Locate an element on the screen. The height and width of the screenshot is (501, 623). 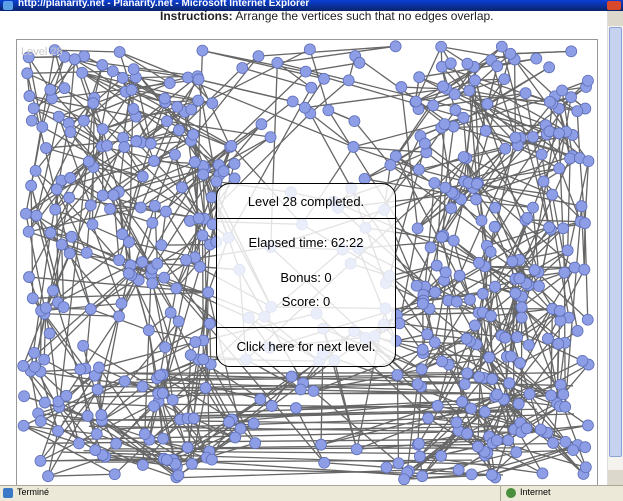
scroll-down-button is located at coordinates (615, 477).